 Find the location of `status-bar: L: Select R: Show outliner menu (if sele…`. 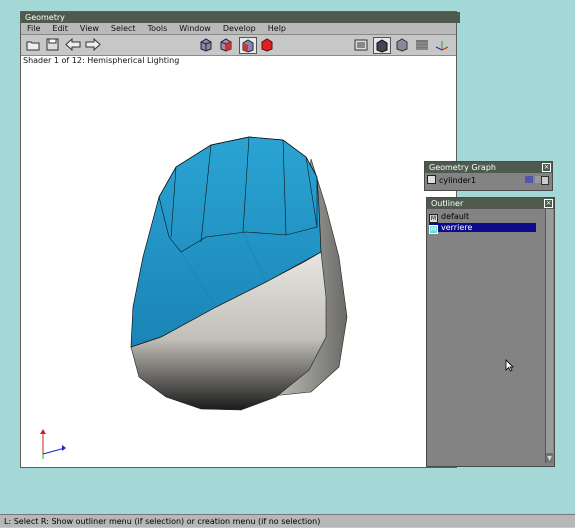

status-bar: L: Select R: Show outliner menu (if sele… is located at coordinates (287, 520).